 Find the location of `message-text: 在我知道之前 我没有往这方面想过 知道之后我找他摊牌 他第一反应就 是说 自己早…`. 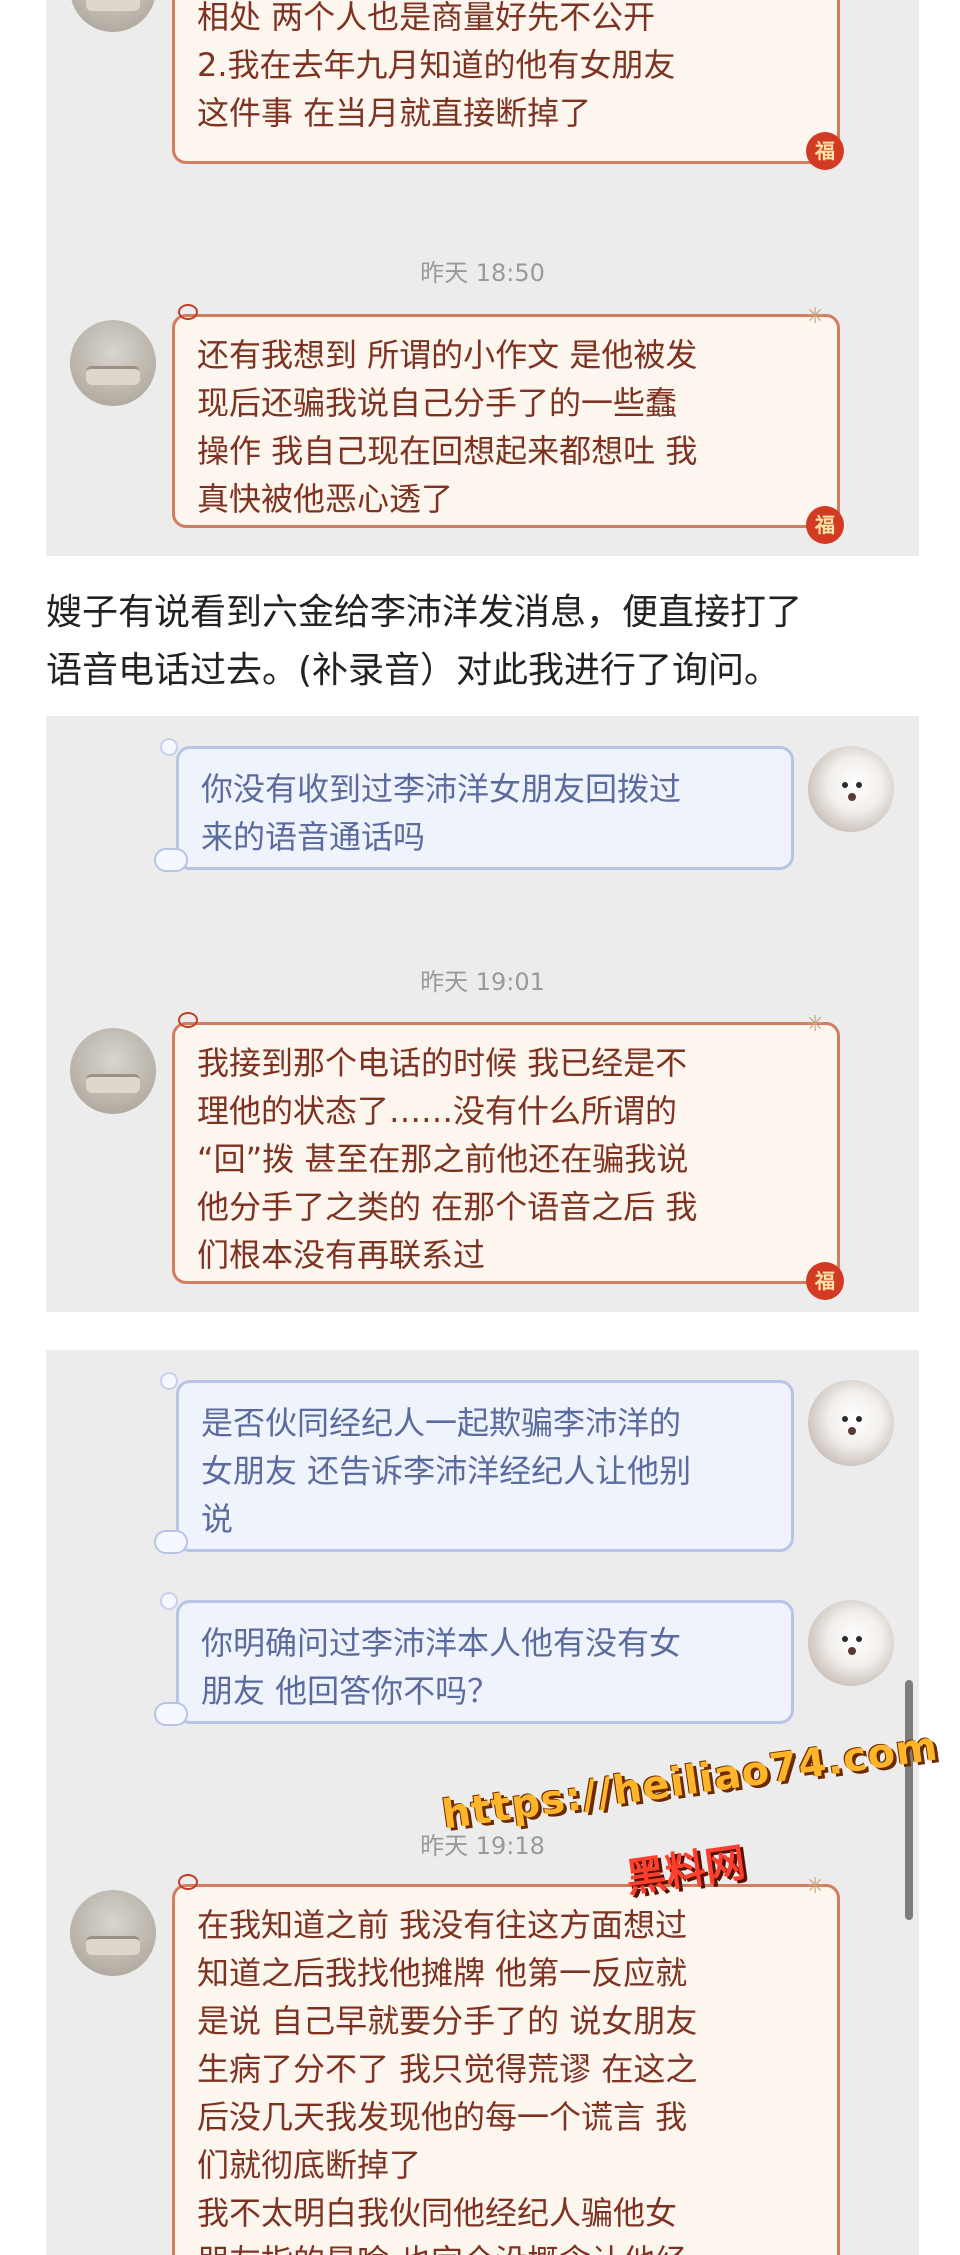

message-text: 在我知道之前 我没有往这方面想过 知道之后我找他摊牌 他第一反应就 是说 自己早… is located at coordinates (447, 2080).